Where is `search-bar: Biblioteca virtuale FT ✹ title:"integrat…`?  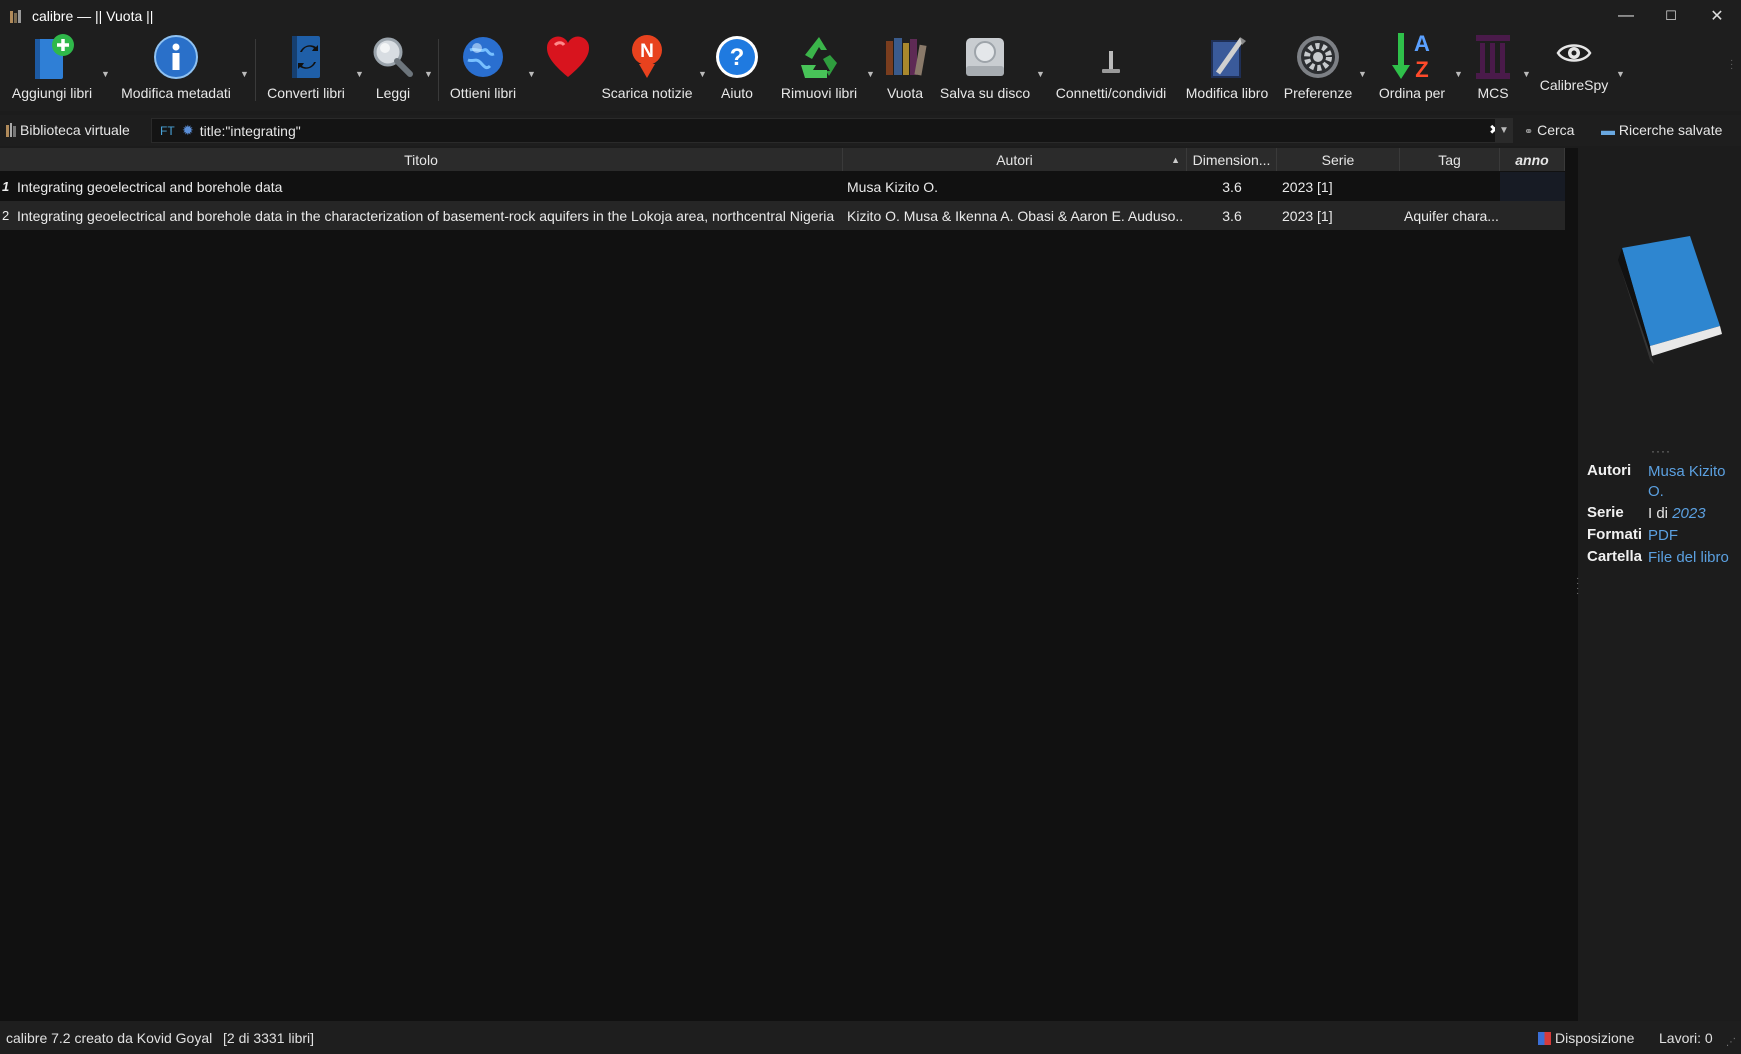 search-bar: Biblioteca virtuale FT ✹ title:"integrat… is located at coordinates (870, 130).